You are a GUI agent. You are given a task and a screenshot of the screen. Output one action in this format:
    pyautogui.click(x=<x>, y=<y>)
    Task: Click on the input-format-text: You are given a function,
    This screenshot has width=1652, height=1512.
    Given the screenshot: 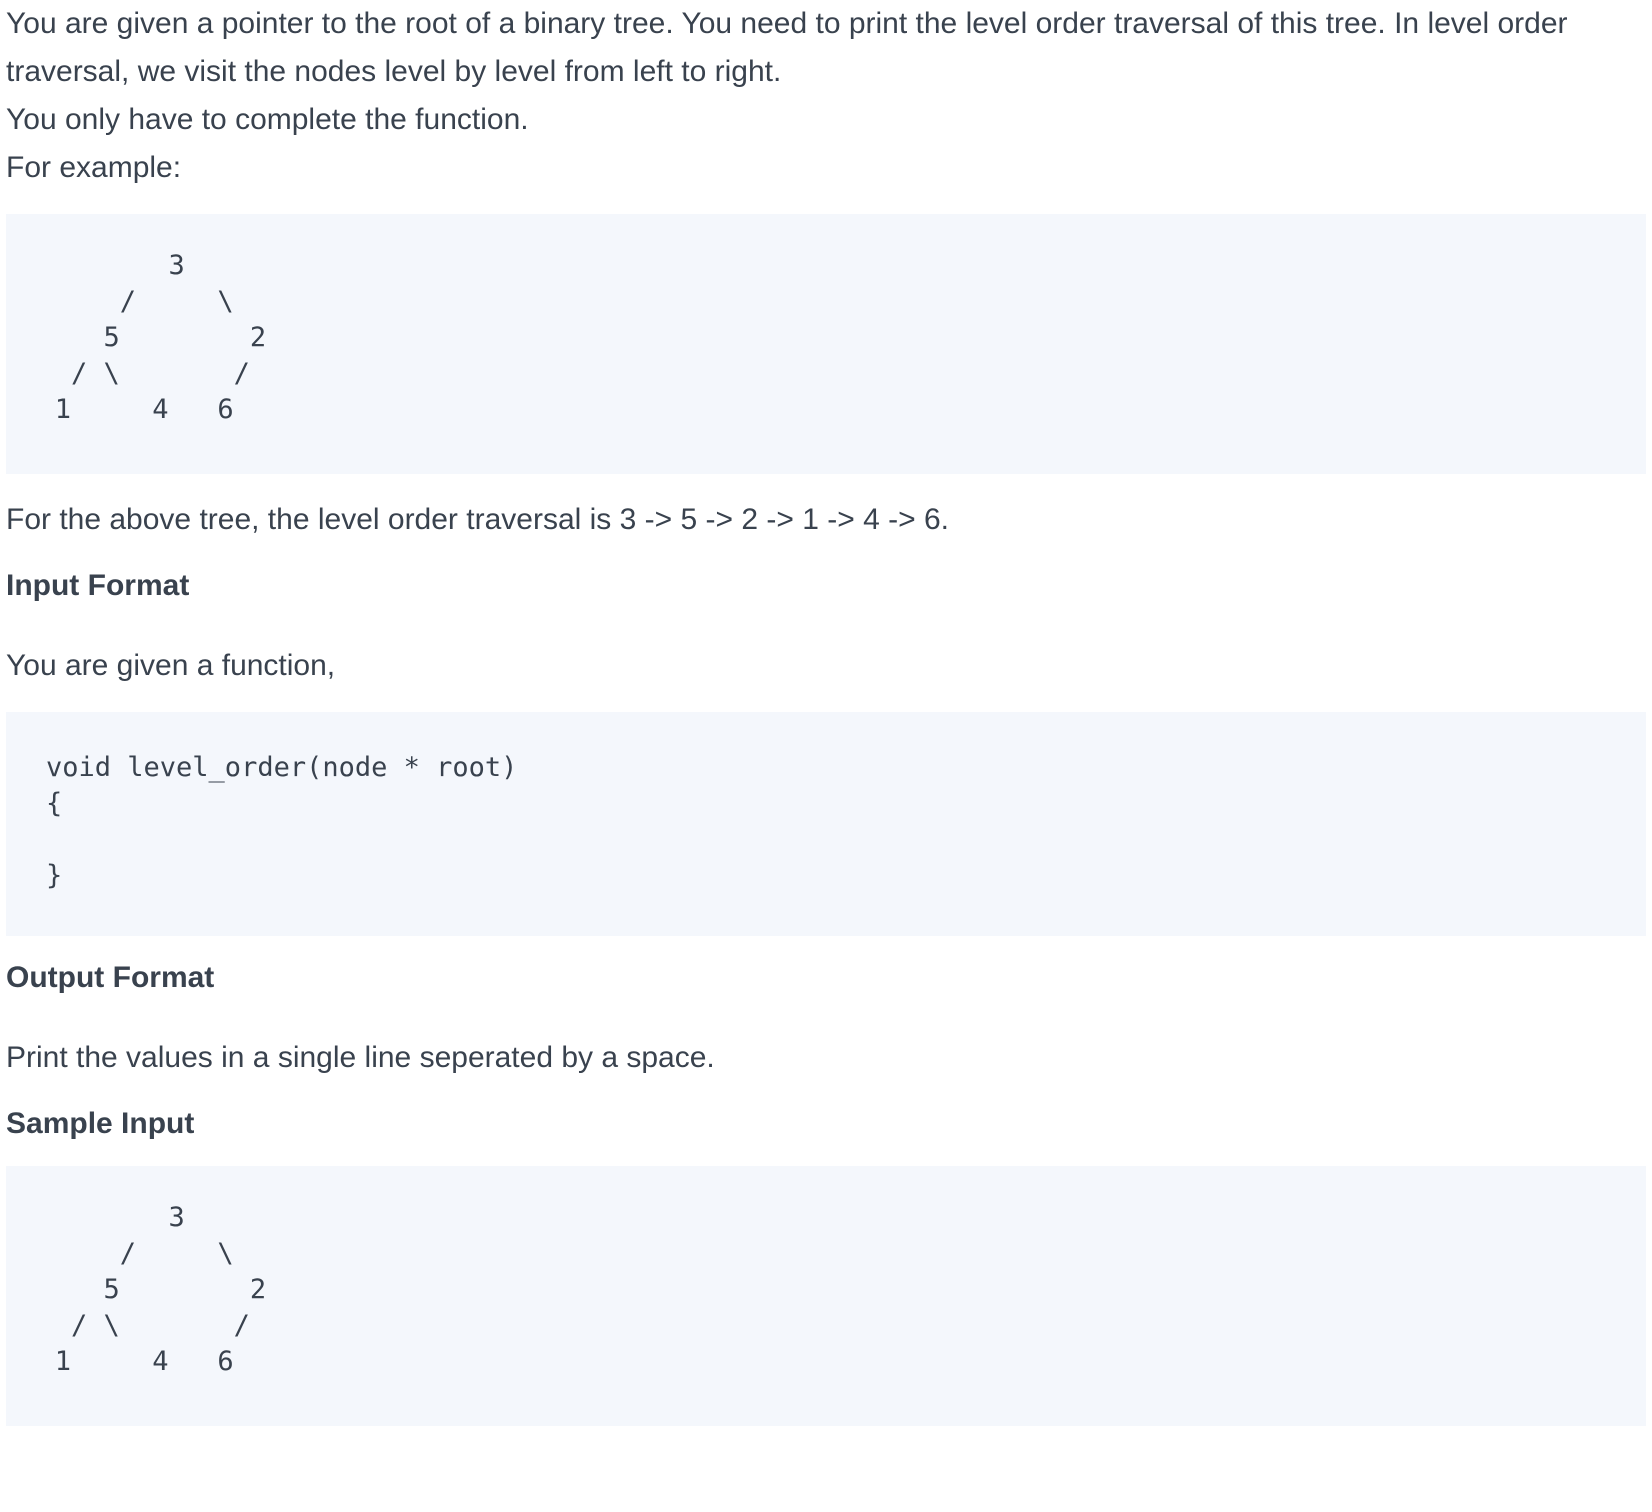 What is the action you would take?
    pyautogui.click(x=171, y=665)
    